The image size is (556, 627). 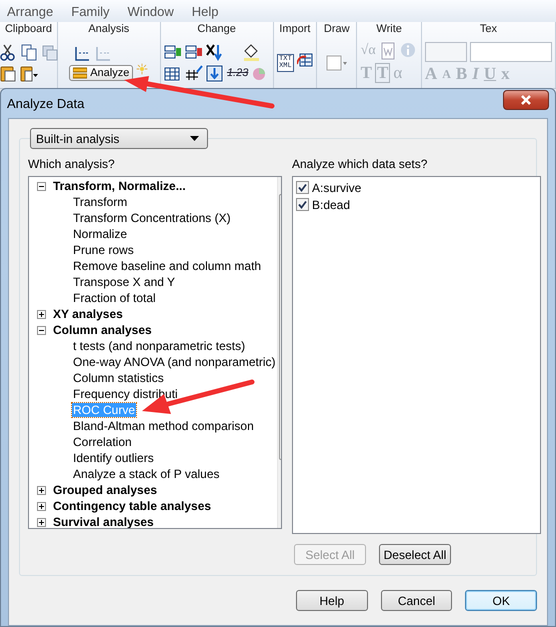 What do you see at coordinates (8, 52) in the screenshot?
I see `scissors-icon` at bounding box center [8, 52].